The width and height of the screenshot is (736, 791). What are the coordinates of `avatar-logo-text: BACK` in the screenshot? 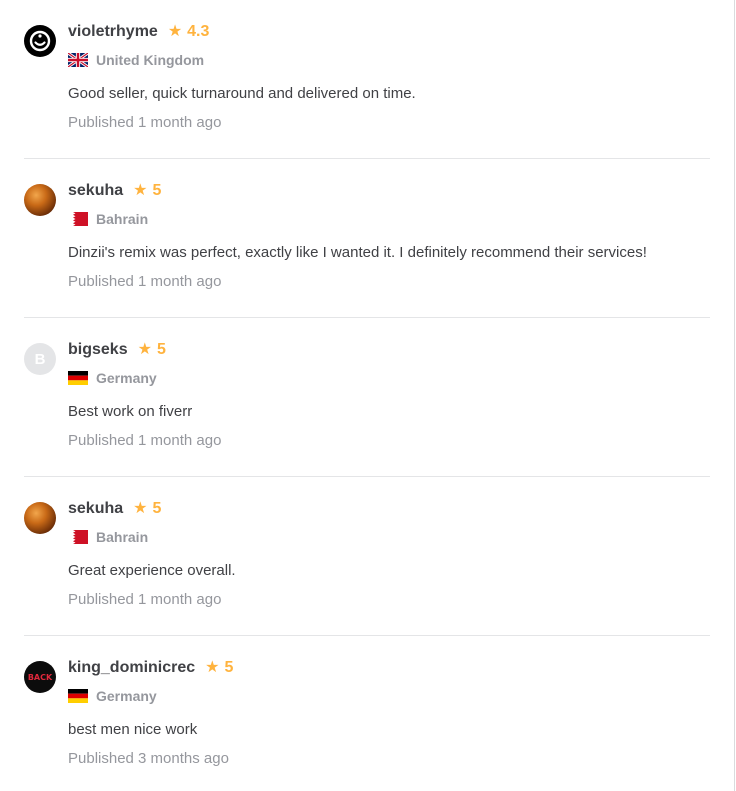 It's located at (40, 677).